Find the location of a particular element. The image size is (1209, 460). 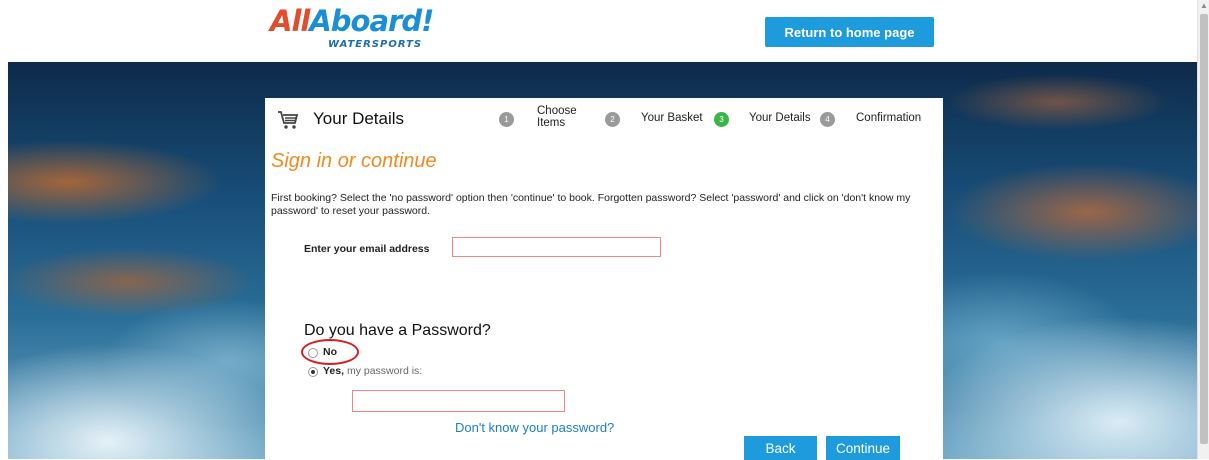

scrollbar: ▲ is located at coordinates (1203, 229).